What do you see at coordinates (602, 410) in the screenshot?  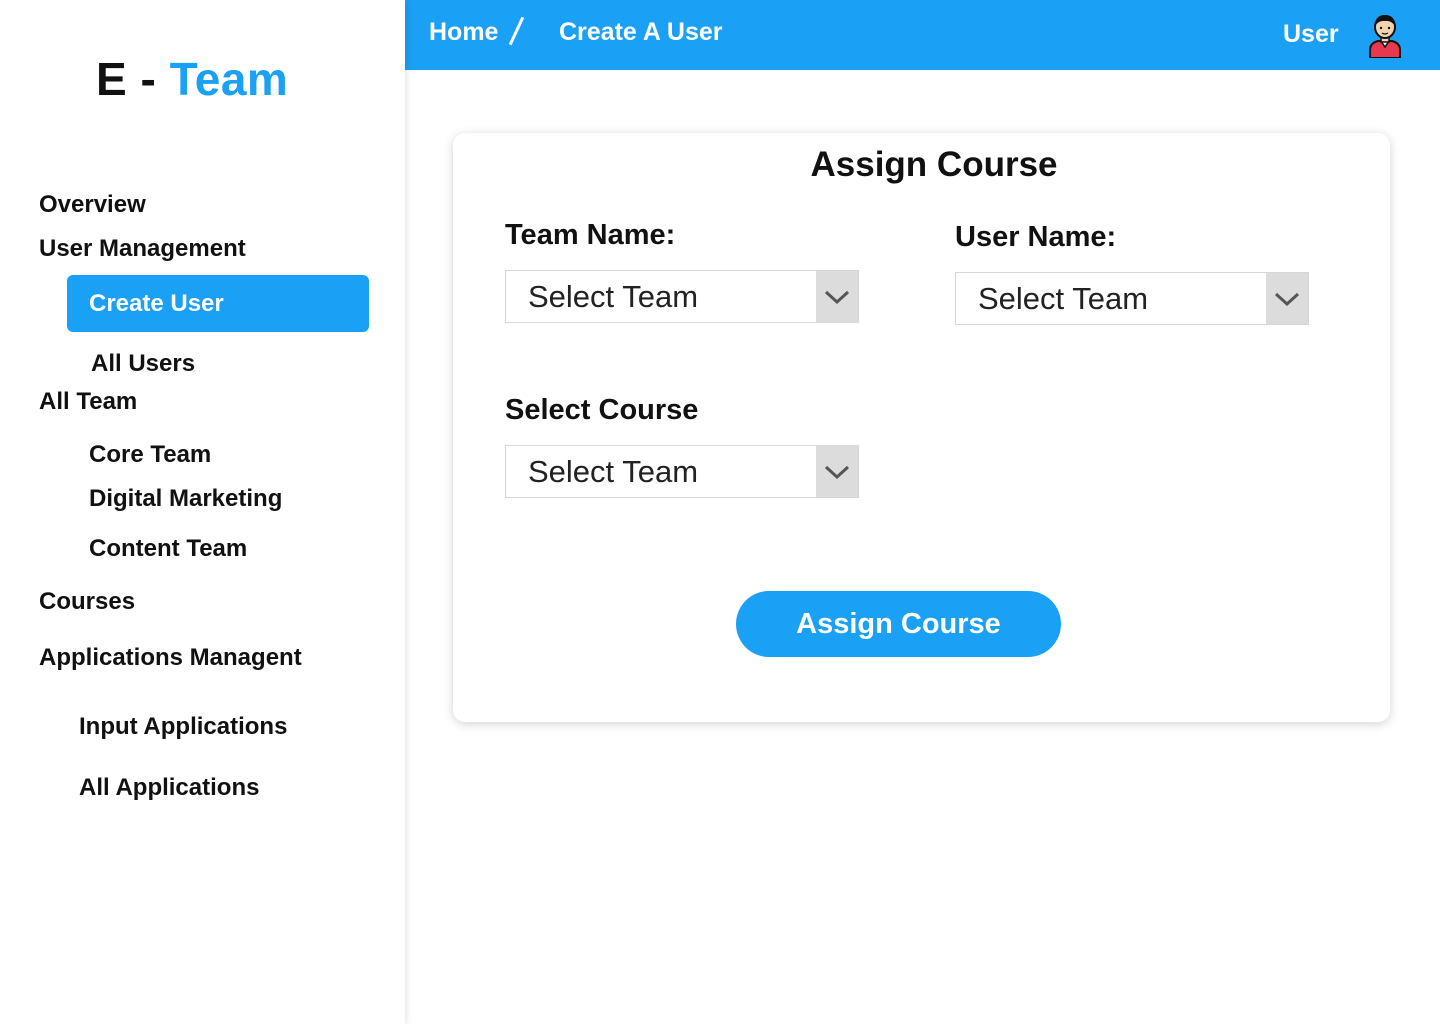 I see `select-course-label: Select Course` at bounding box center [602, 410].